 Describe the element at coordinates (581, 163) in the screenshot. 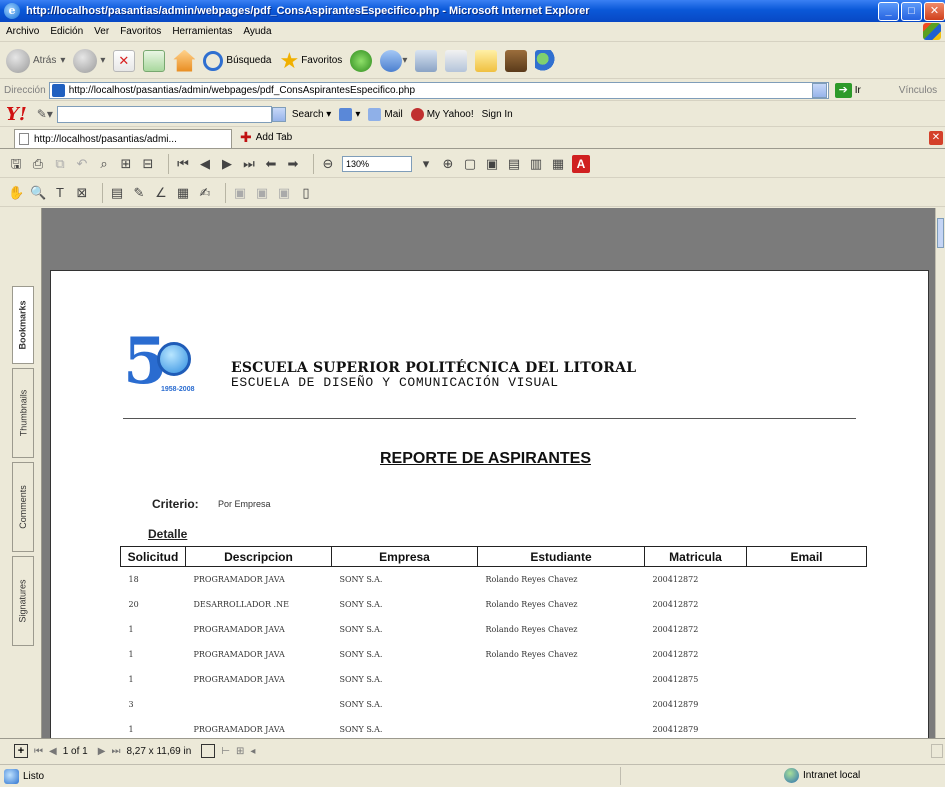

I see `adobe-acrobat-icon: A` at that location.